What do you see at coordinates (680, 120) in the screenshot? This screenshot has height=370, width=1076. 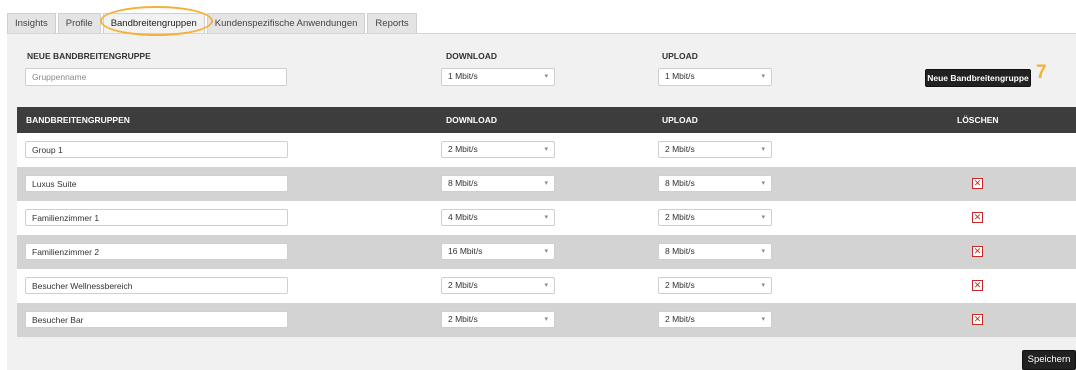 I see `header-upload: UPLOAD` at bounding box center [680, 120].